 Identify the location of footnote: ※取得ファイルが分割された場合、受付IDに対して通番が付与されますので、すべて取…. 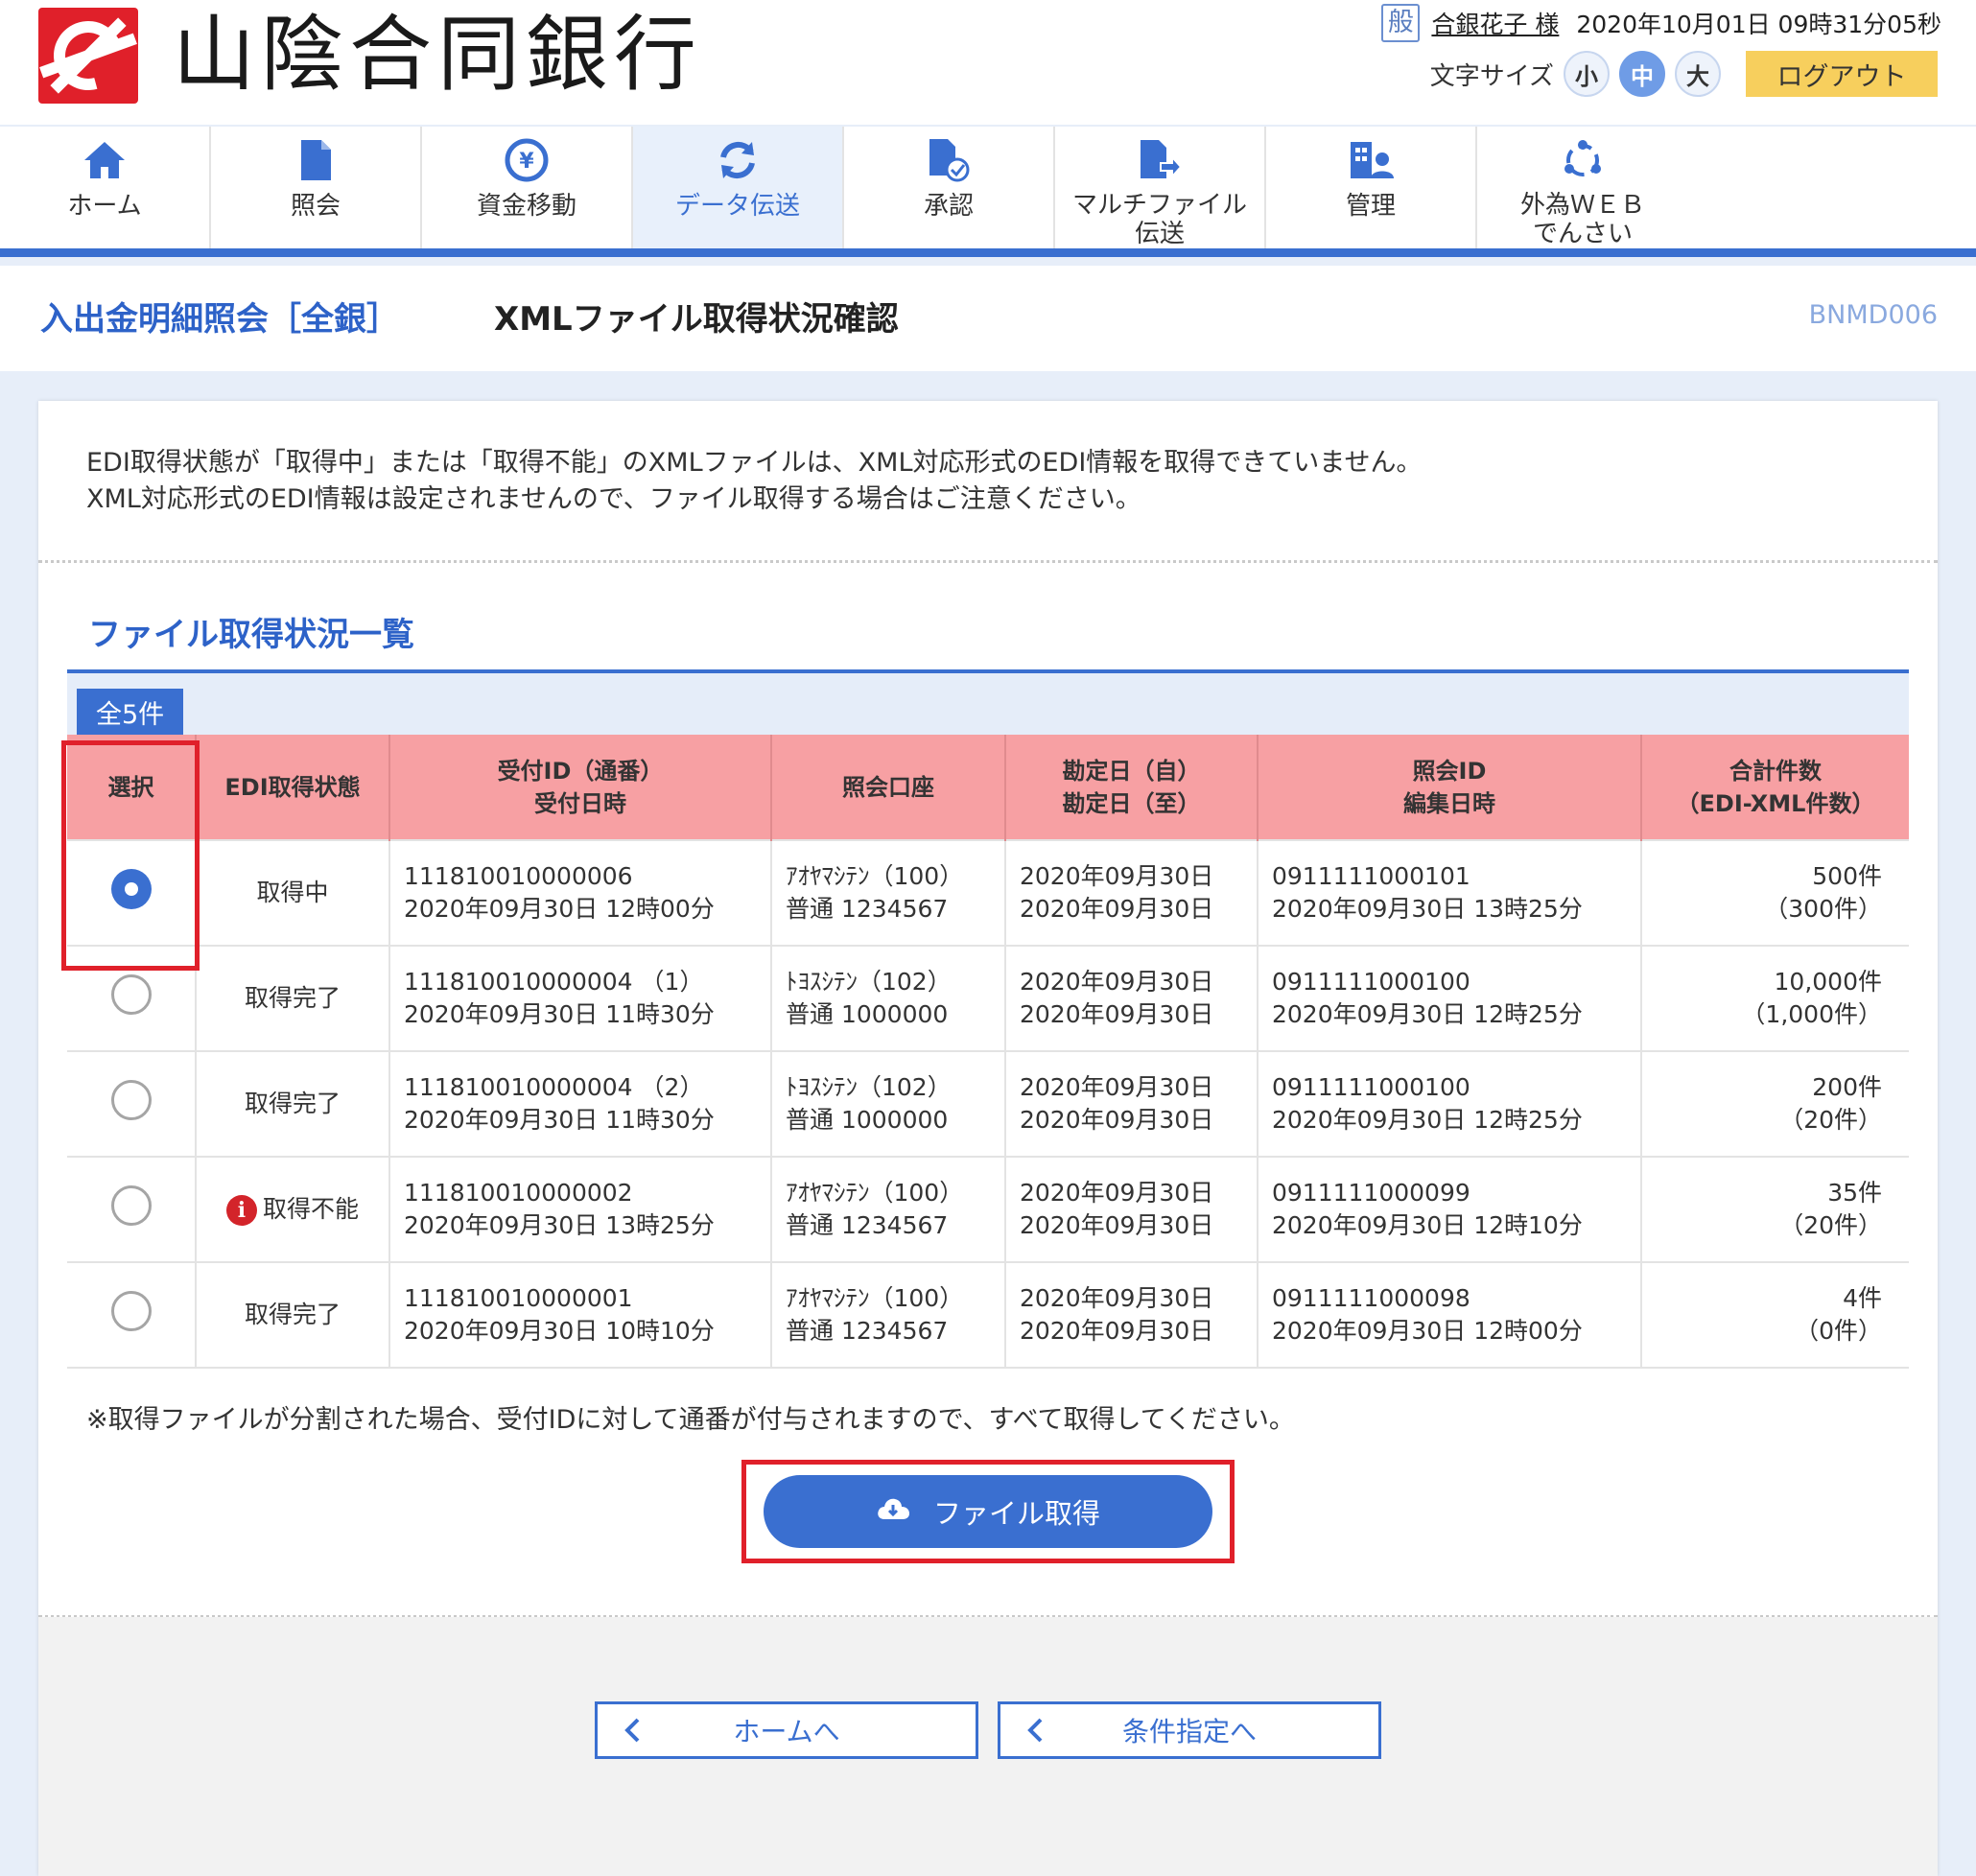
(690, 1420).